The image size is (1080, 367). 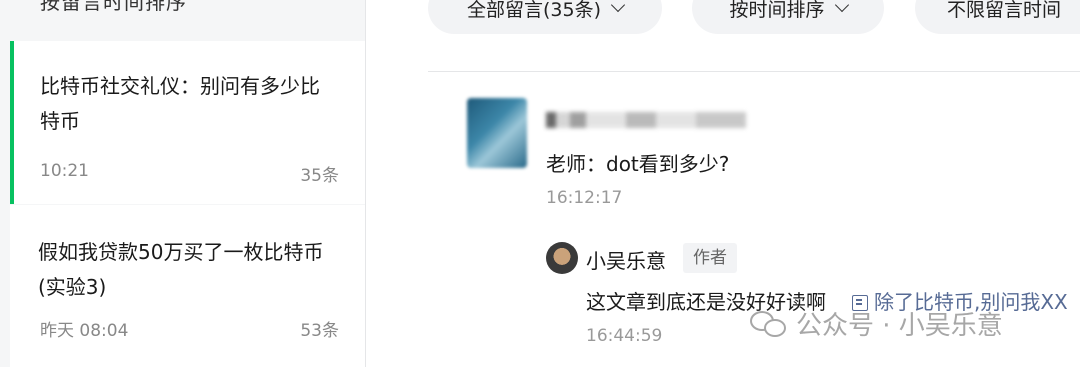 What do you see at coordinates (754, 71) in the screenshot?
I see `divider` at bounding box center [754, 71].